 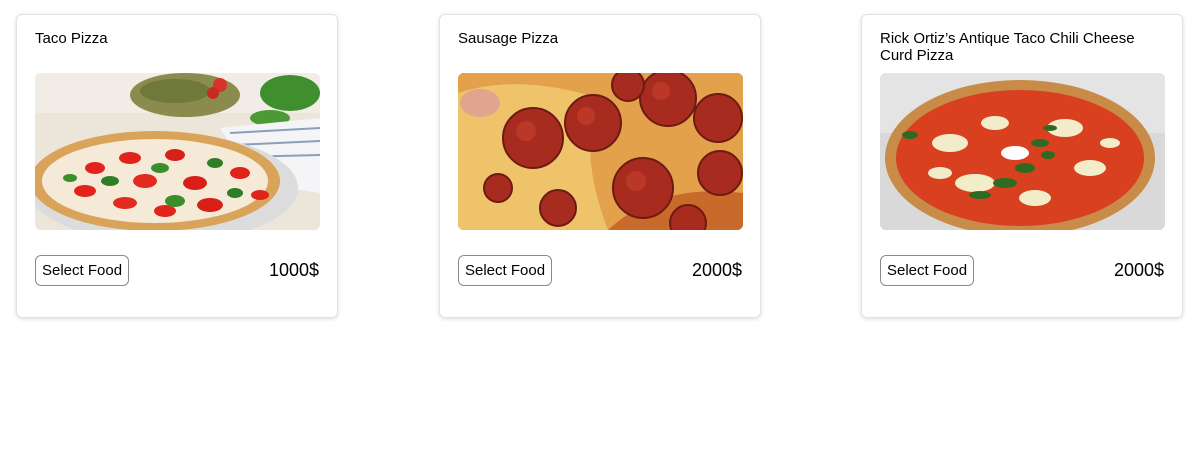 I want to click on margherita-pizza-photo, so click(x=177, y=151).